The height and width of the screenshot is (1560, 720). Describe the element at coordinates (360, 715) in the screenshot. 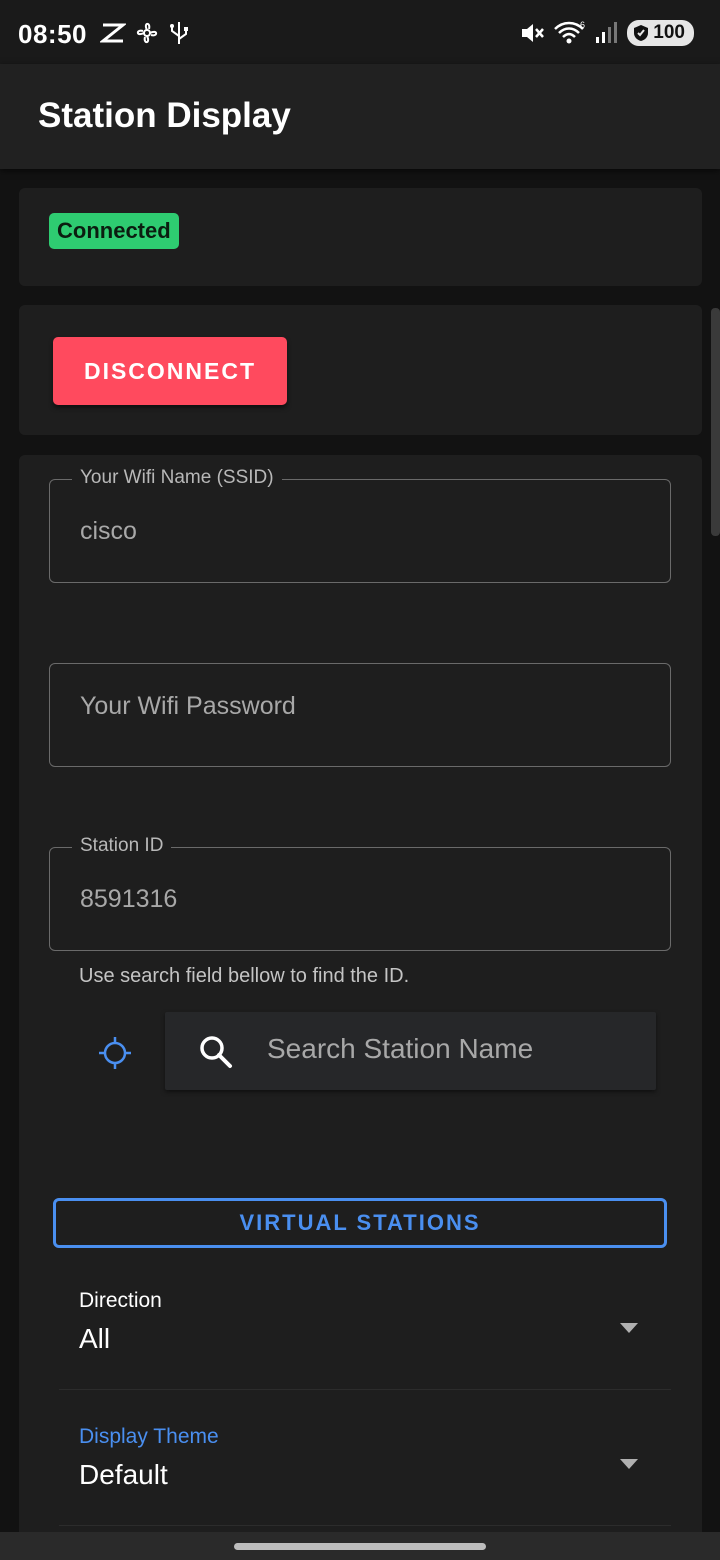

I see `password-field: Your Wifi Password` at that location.